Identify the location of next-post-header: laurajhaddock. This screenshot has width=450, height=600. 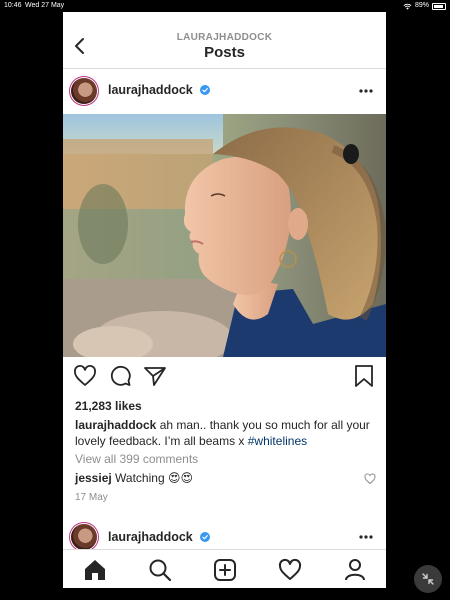
(224, 535).